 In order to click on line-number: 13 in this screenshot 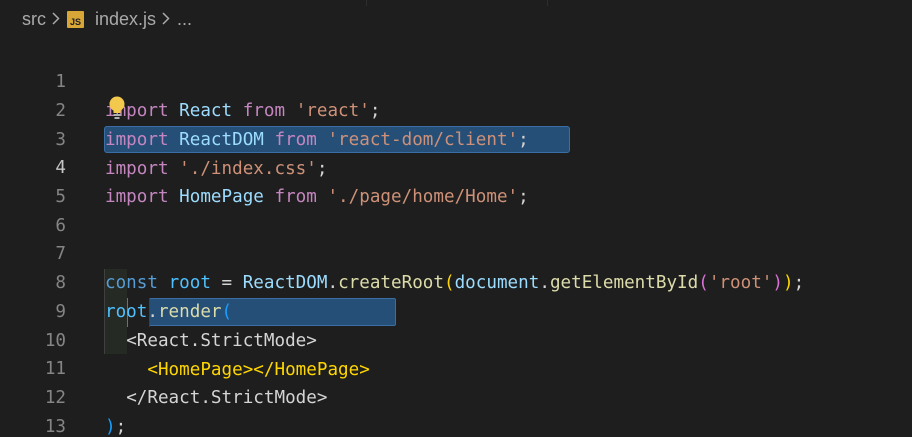, I will do `click(33, 425)`.